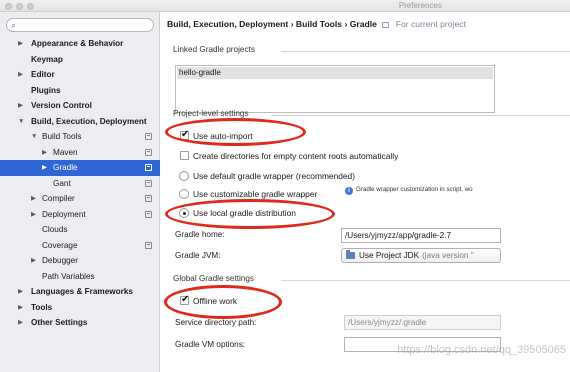 The width and height of the screenshot is (570, 372). I want to click on sidebar-item-label: Appearance & Behavior, so click(77, 43).